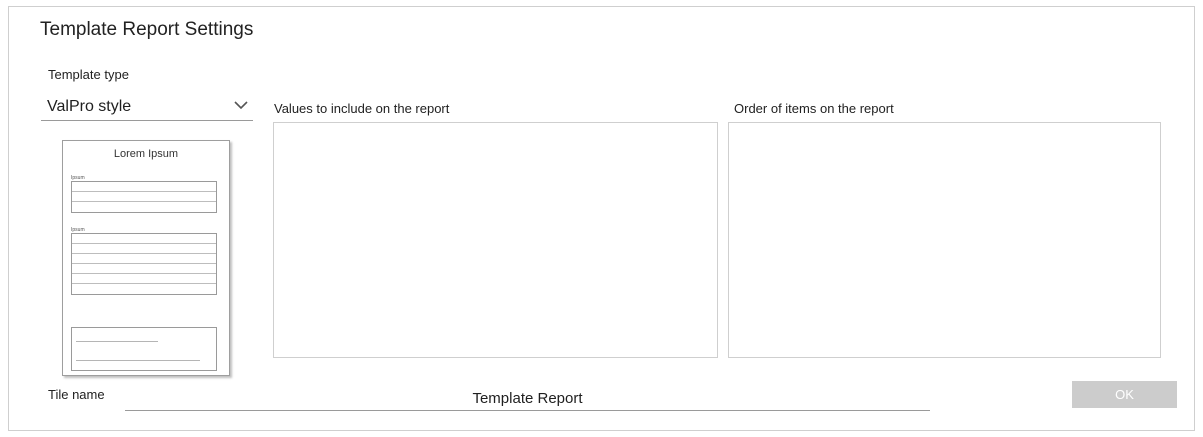 This screenshot has width=1203, height=437. Describe the element at coordinates (147, 108) in the screenshot. I see `template-type-dropdown: ValPro style` at that location.